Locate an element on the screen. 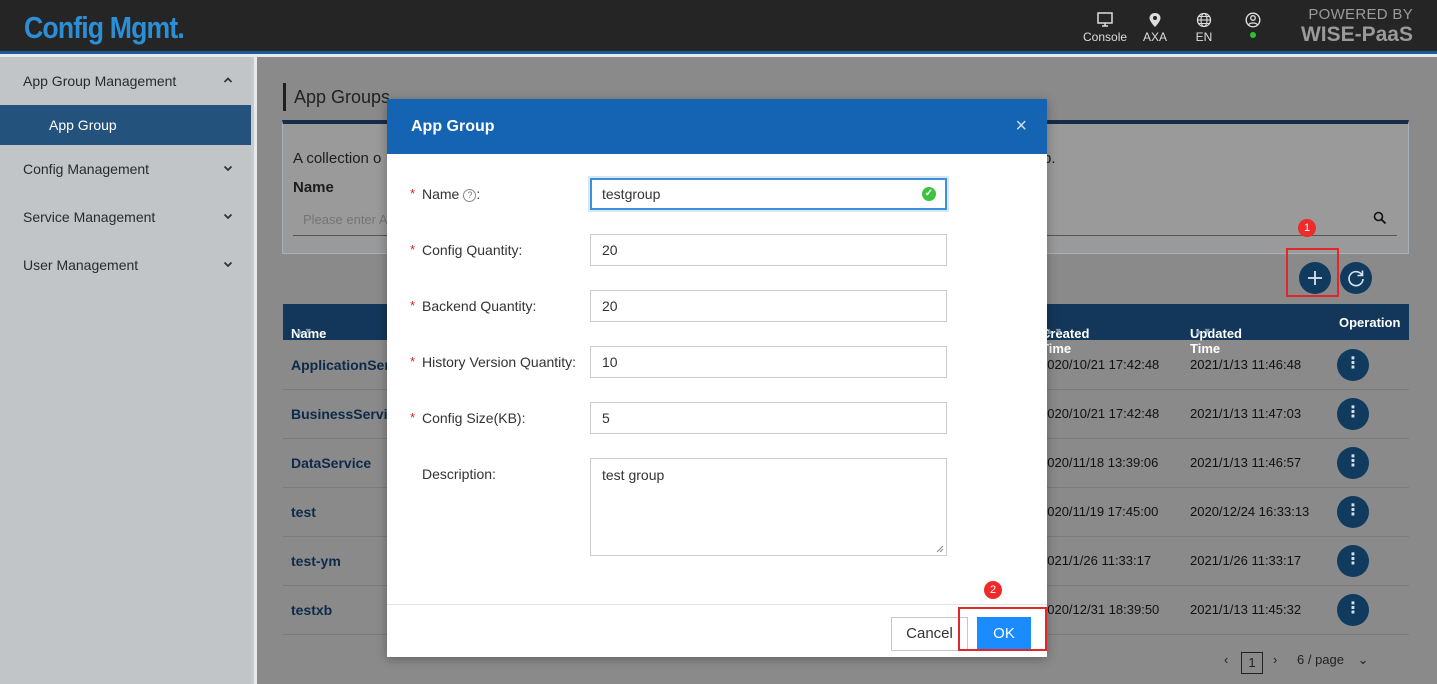 The image size is (1437, 684). step-badge-1: 1 is located at coordinates (1307, 228).